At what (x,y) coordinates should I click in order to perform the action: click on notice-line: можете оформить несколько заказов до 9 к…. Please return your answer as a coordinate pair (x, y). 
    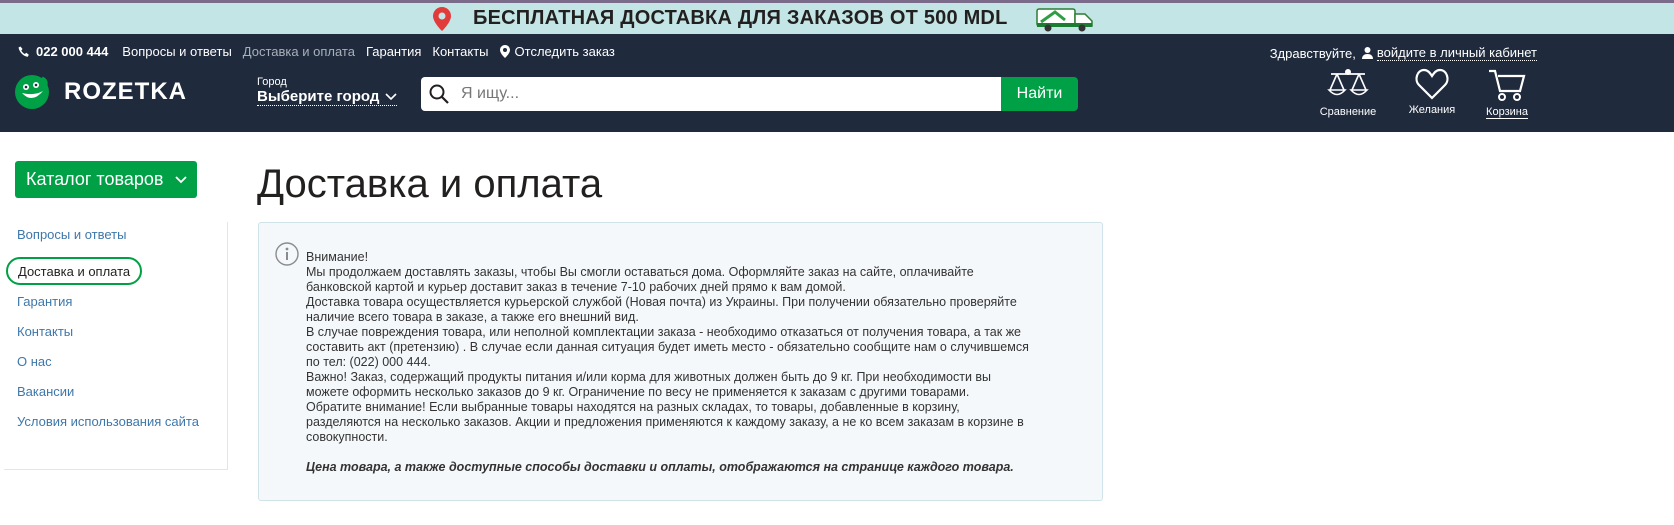
    Looking at the image, I should click on (638, 392).